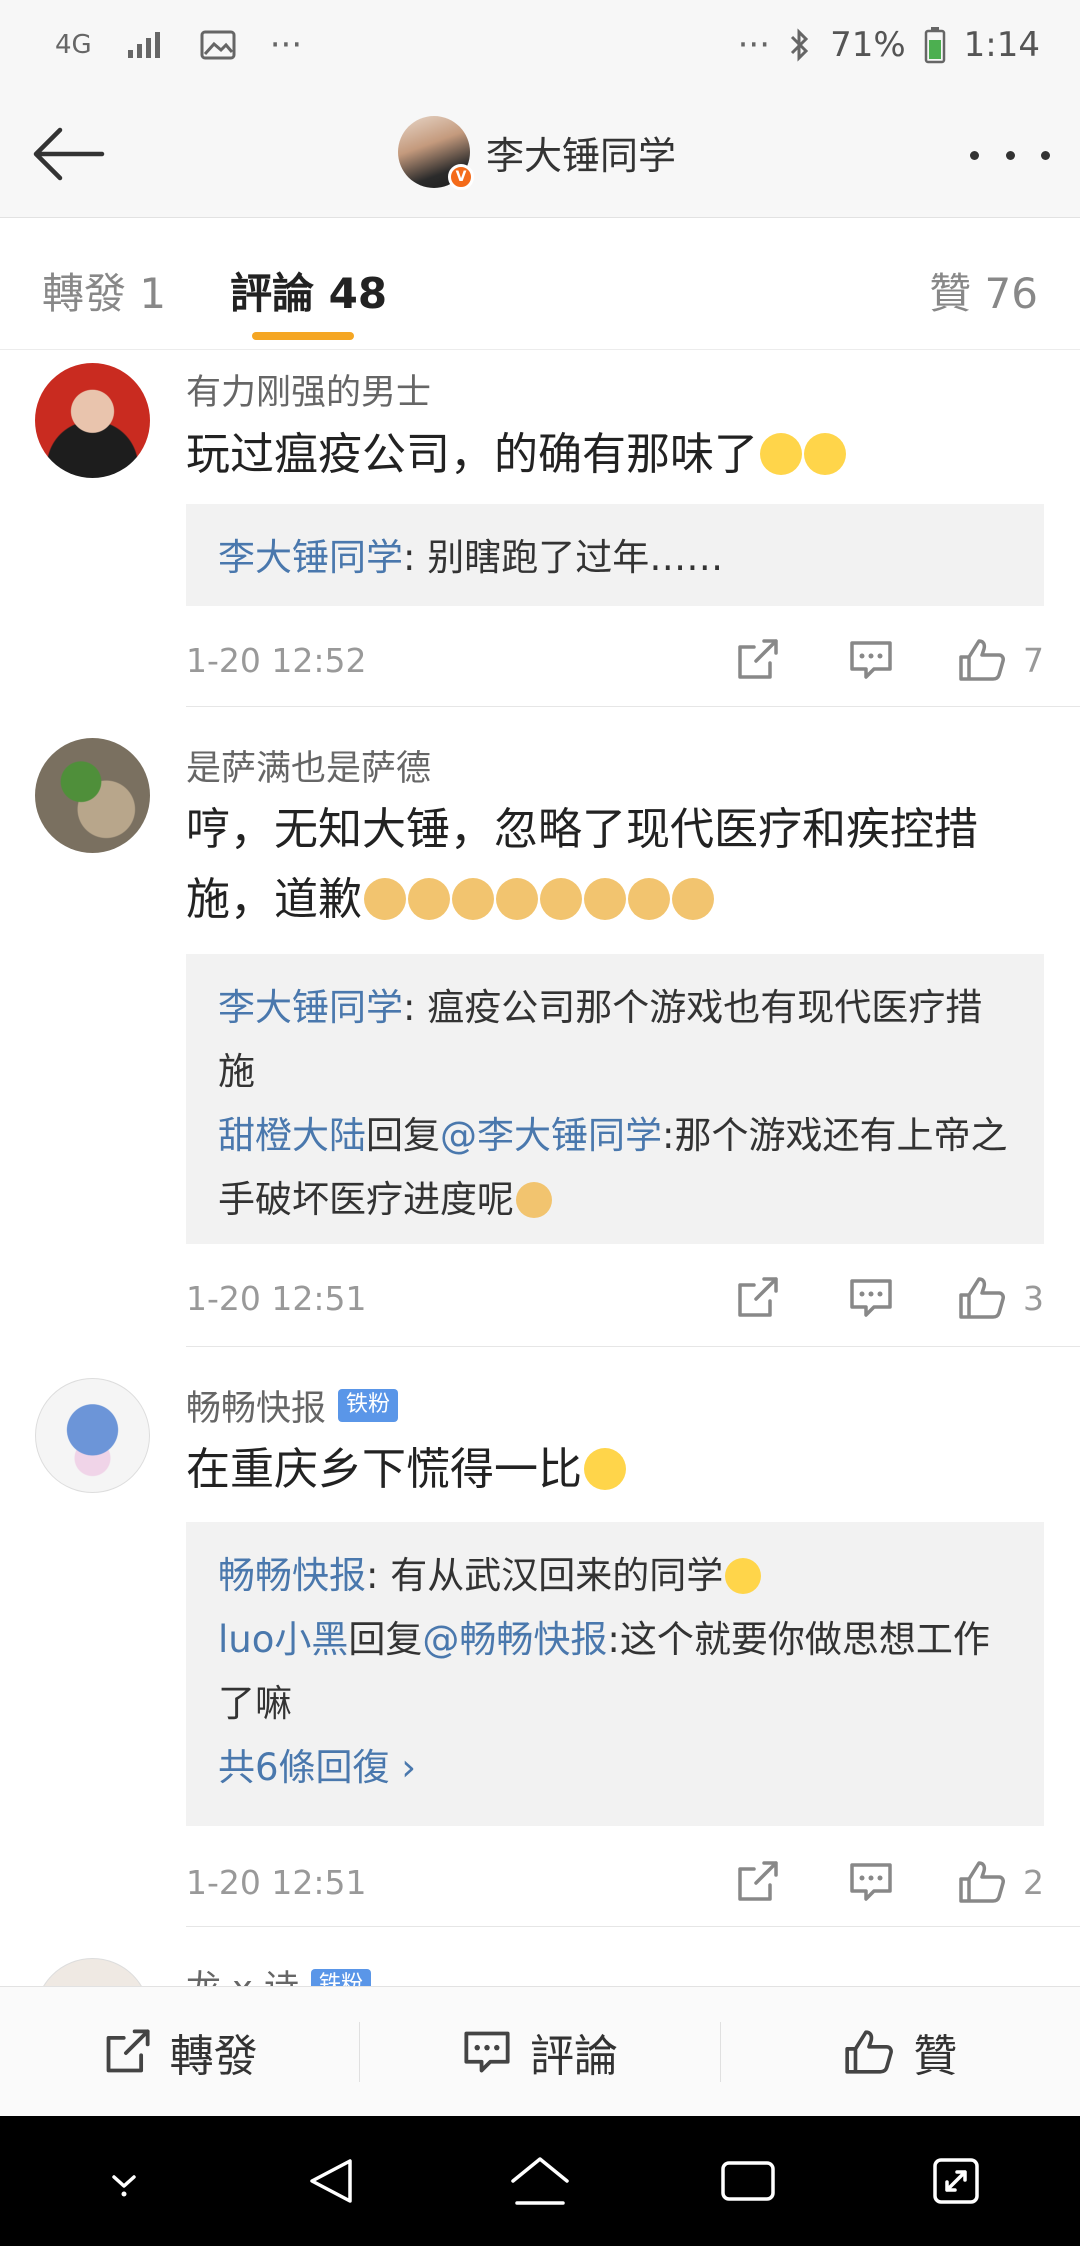 Image resolution: width=1080 pixels, height=2246 pixels. What do you see at coordinates (748, 2181) in the screenshot?
I see `system-recents-button` at bounding box center [748, 2181].